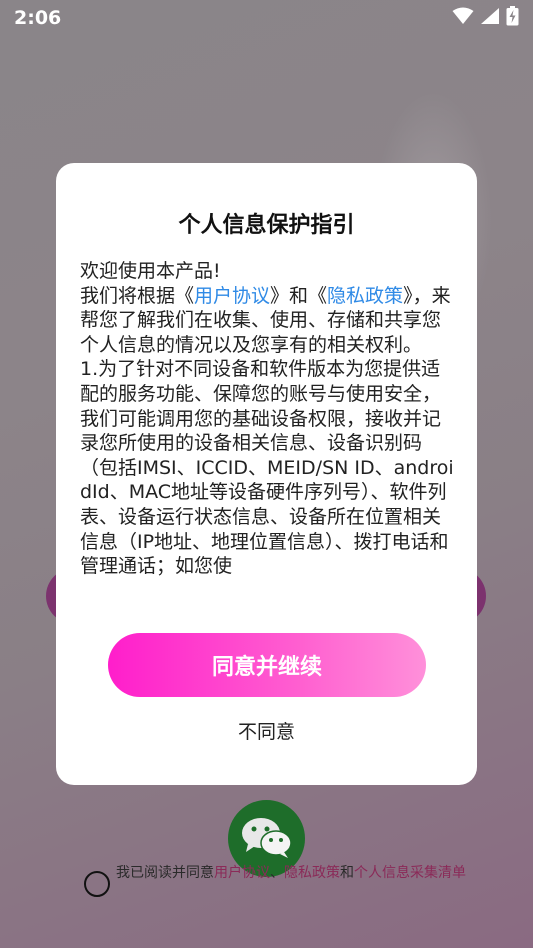 Image resolution: width=533 pixels, height=948 pixels. What do you see at coordinates (137, 295) in the screenshot?
I see `intro-prefix: 我们将根据《` at bounding box center [137, 295].